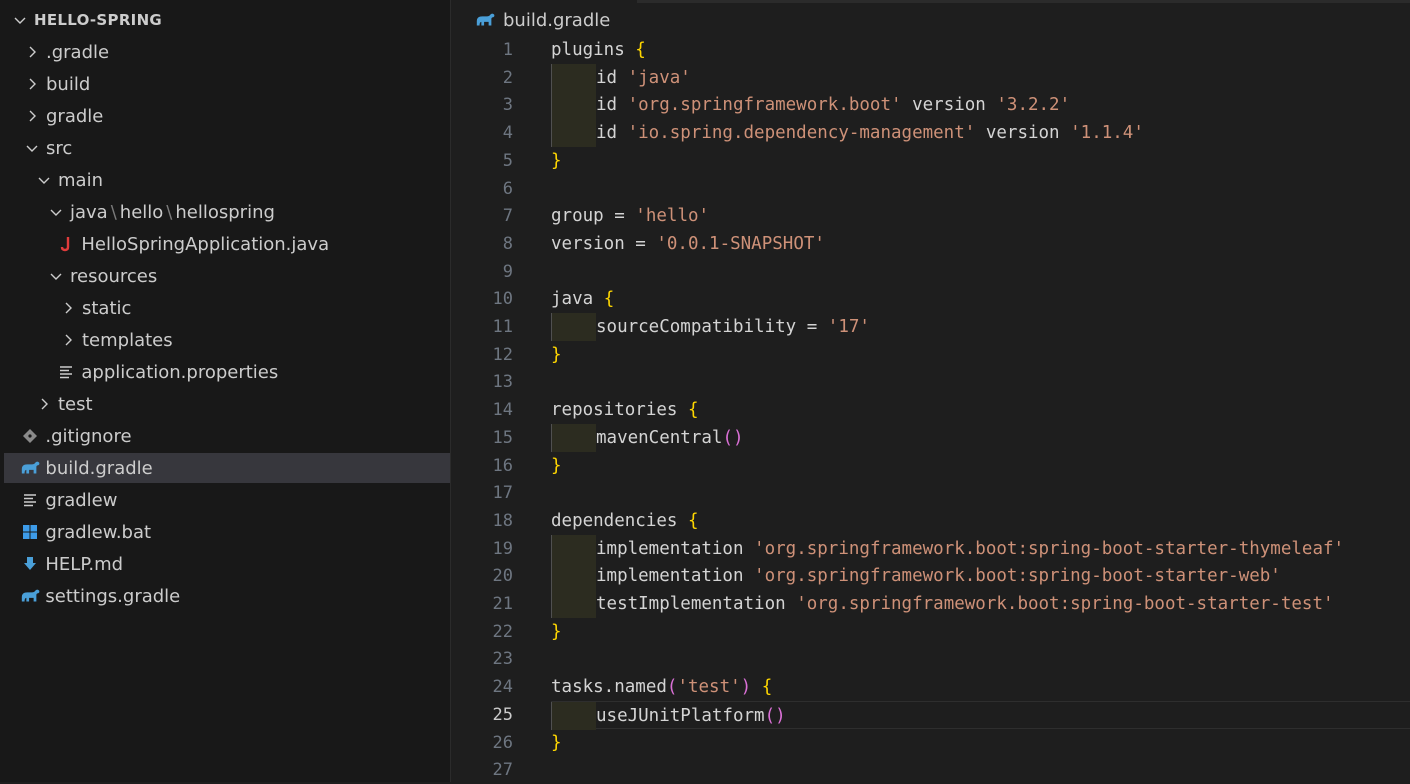 The width and height of the screenshot is (1410, 784). Describe the element at coordinates (502, 410) in the screenshot. I see `line-number: 14` at that location.